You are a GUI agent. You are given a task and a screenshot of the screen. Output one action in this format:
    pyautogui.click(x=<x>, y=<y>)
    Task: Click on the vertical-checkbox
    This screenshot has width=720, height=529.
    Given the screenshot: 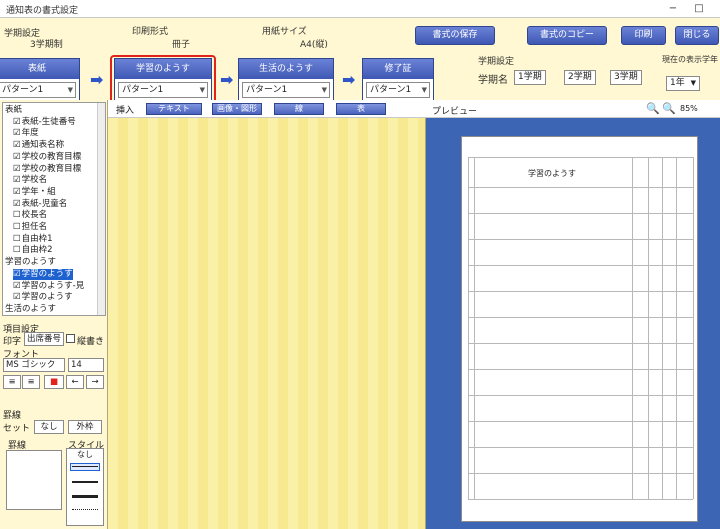 What is the action you would take?
    pyautogui.click(x=70, y=338)
    